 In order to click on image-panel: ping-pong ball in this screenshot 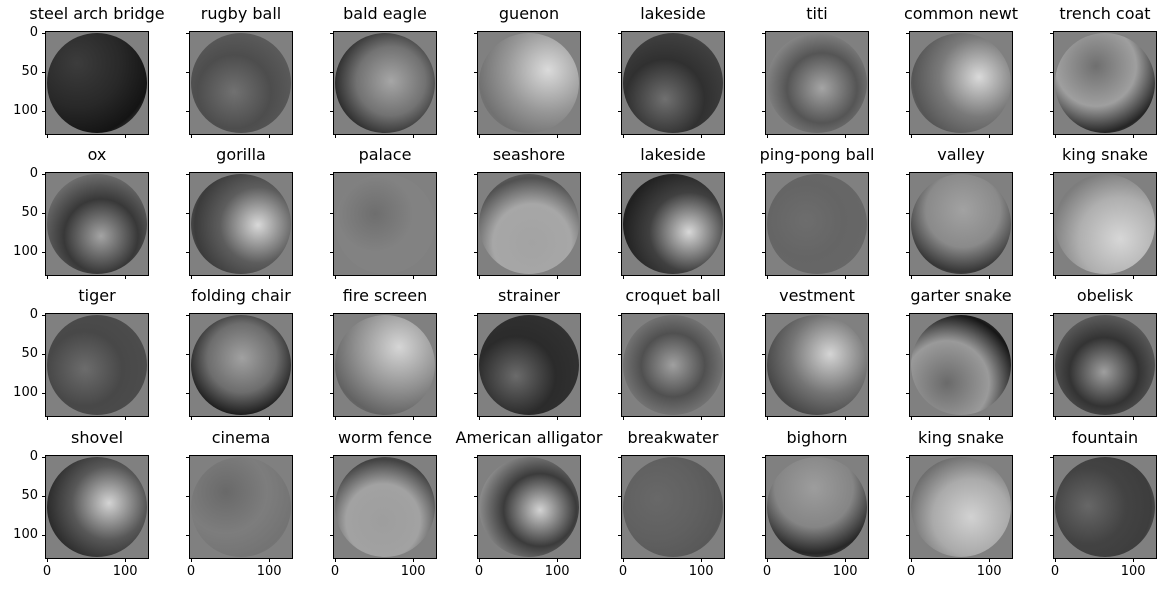, I will do `click(817, 210)`.